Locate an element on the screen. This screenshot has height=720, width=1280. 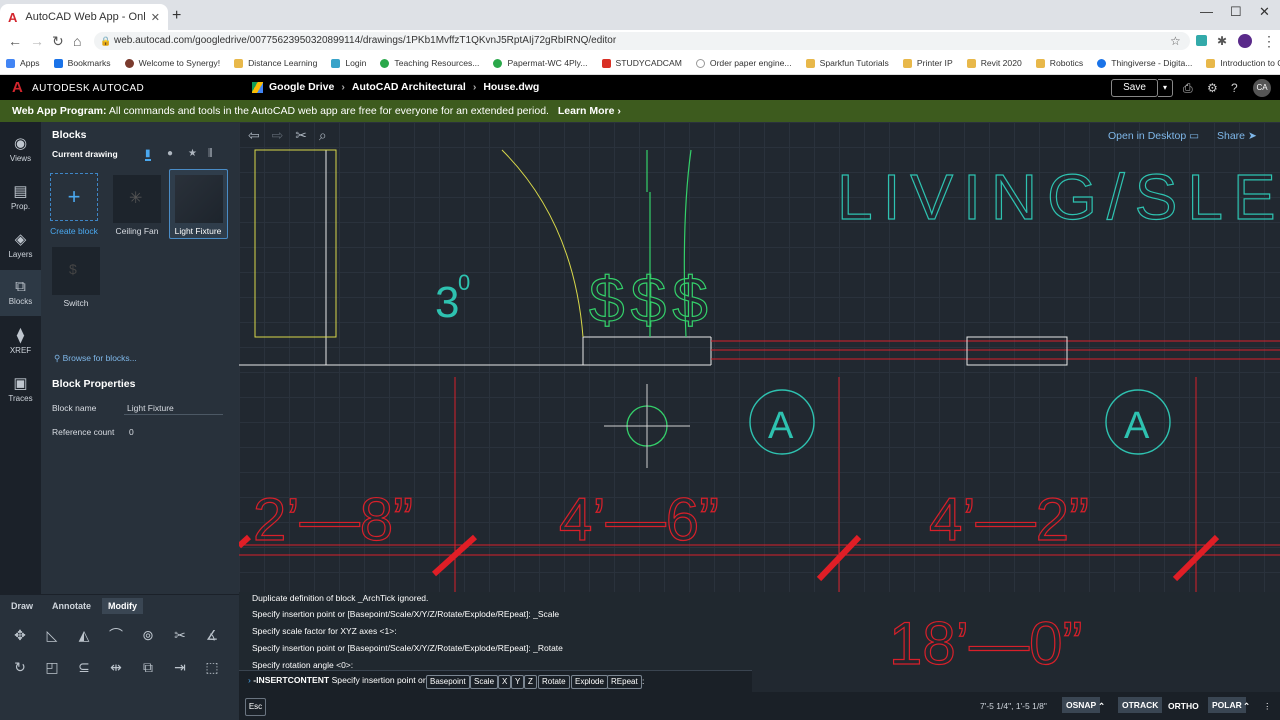
option-explode: Explode is located at coordinates (589, 682).